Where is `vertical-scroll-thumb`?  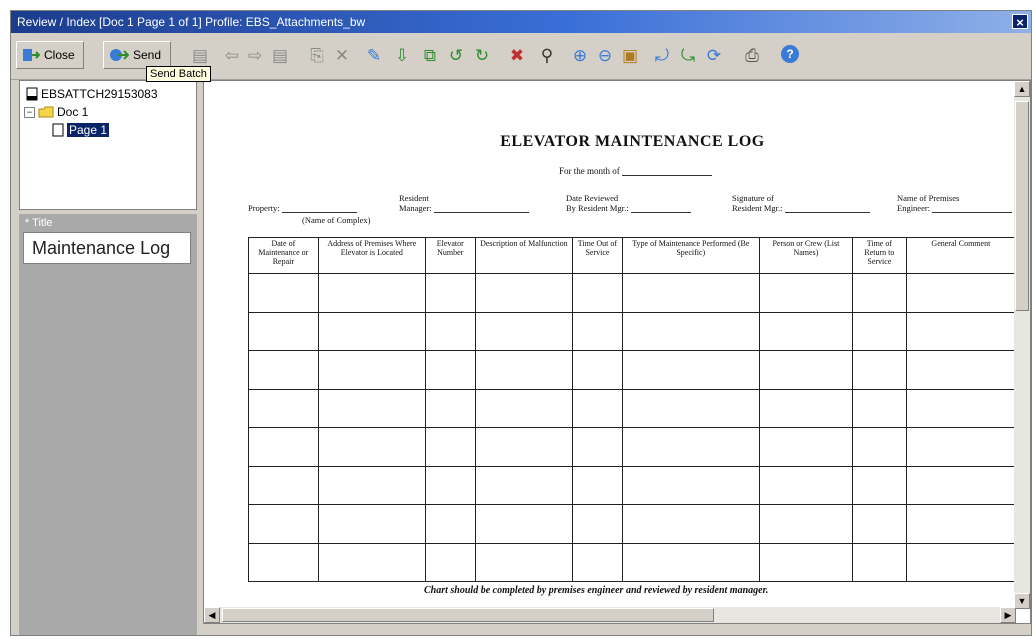
vertical-scroll-thumb is located at coordinates (1022, 206).